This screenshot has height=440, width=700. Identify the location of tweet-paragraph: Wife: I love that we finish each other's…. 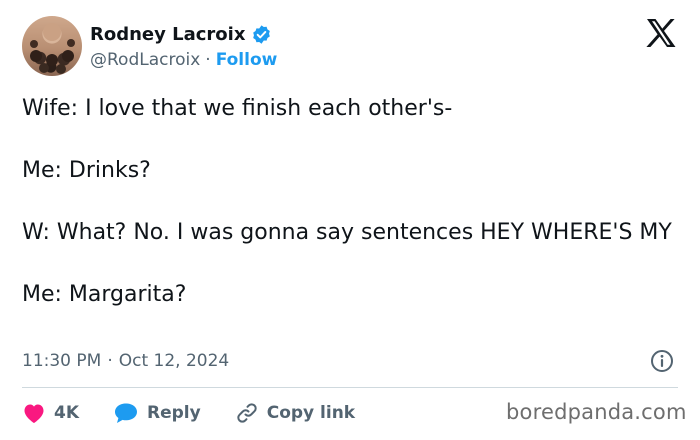
(237, 108).